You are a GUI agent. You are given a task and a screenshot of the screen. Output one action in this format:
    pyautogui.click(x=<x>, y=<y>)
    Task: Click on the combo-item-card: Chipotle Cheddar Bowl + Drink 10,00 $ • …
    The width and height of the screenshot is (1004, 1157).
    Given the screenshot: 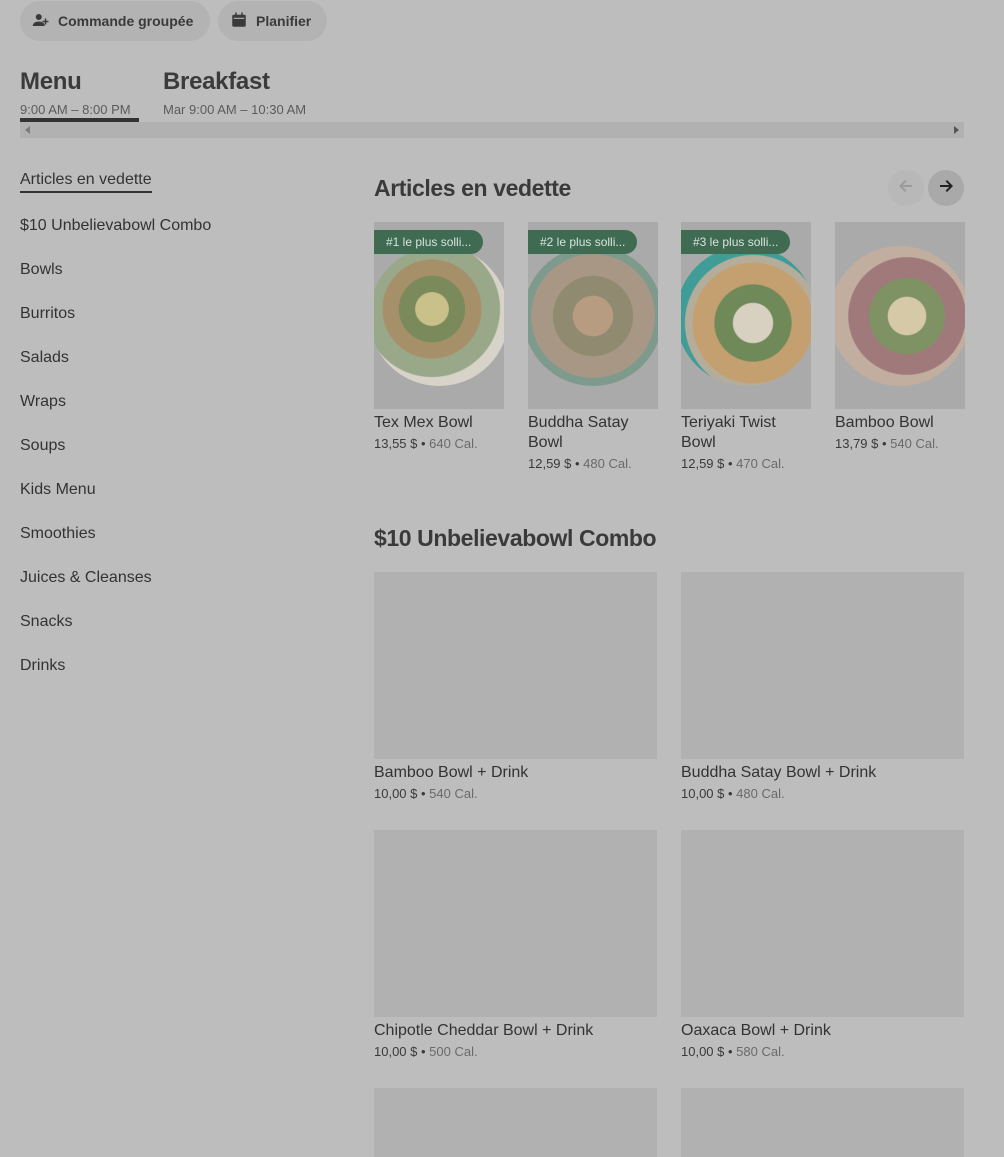 What is the action you would take?
    pyautogui.click(x=515, y=944)
    